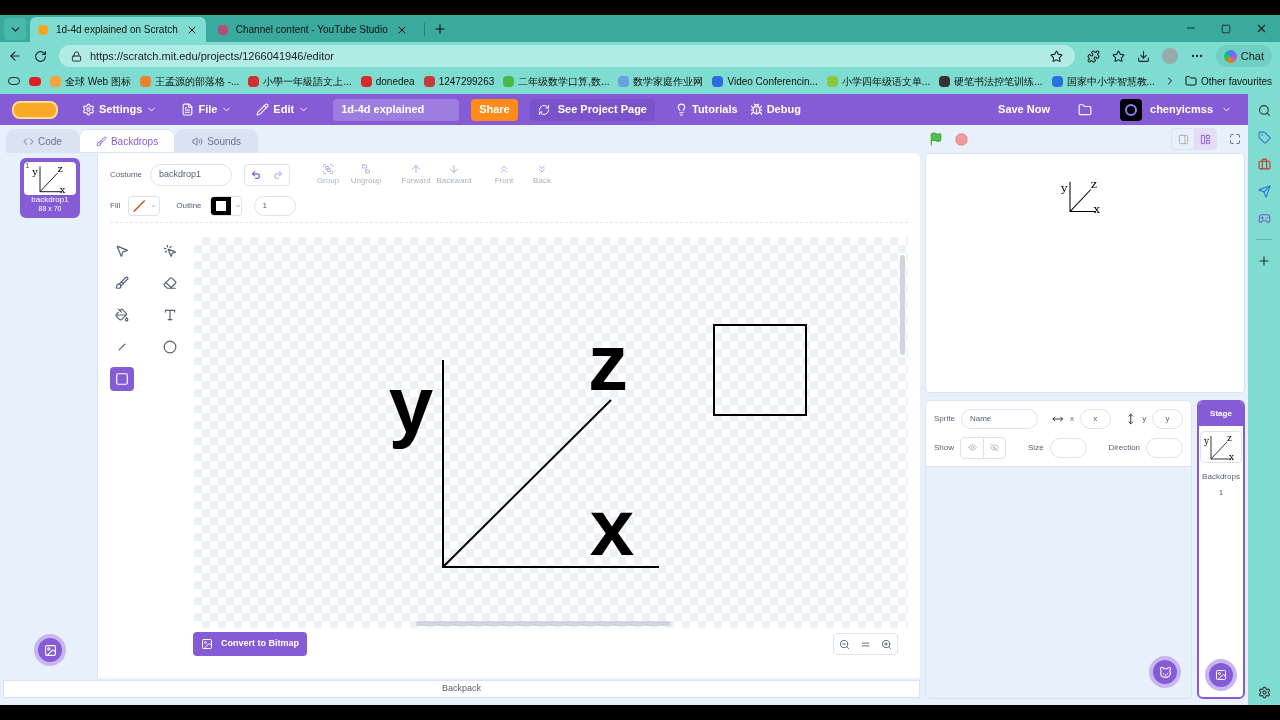  I want to click on costume-name: backdrop1, so click(50, 200).